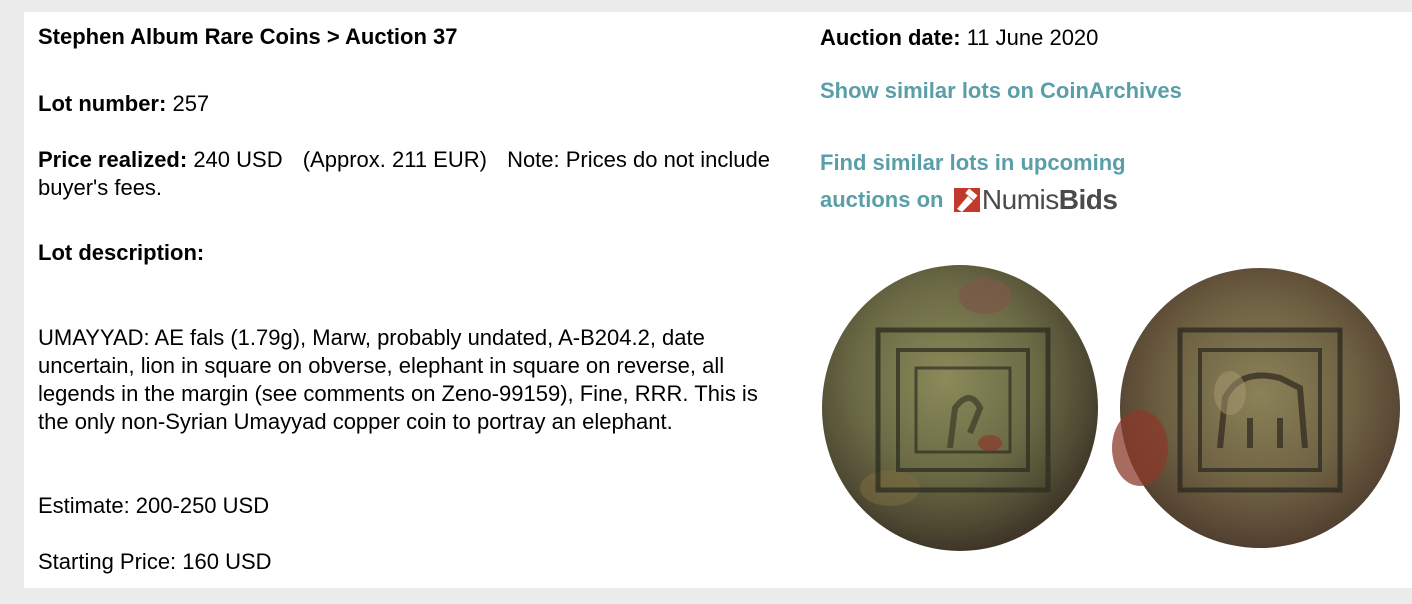  Describe the element at coordinates (248, 37) in the screenshot. I see `breadcrumb: Stephen Album Rare Coins > Auction 37` at that location.